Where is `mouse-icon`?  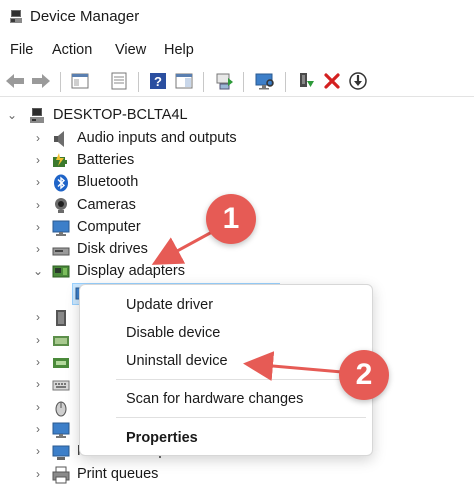 mouse-icon is located at coordinates (61, 409).